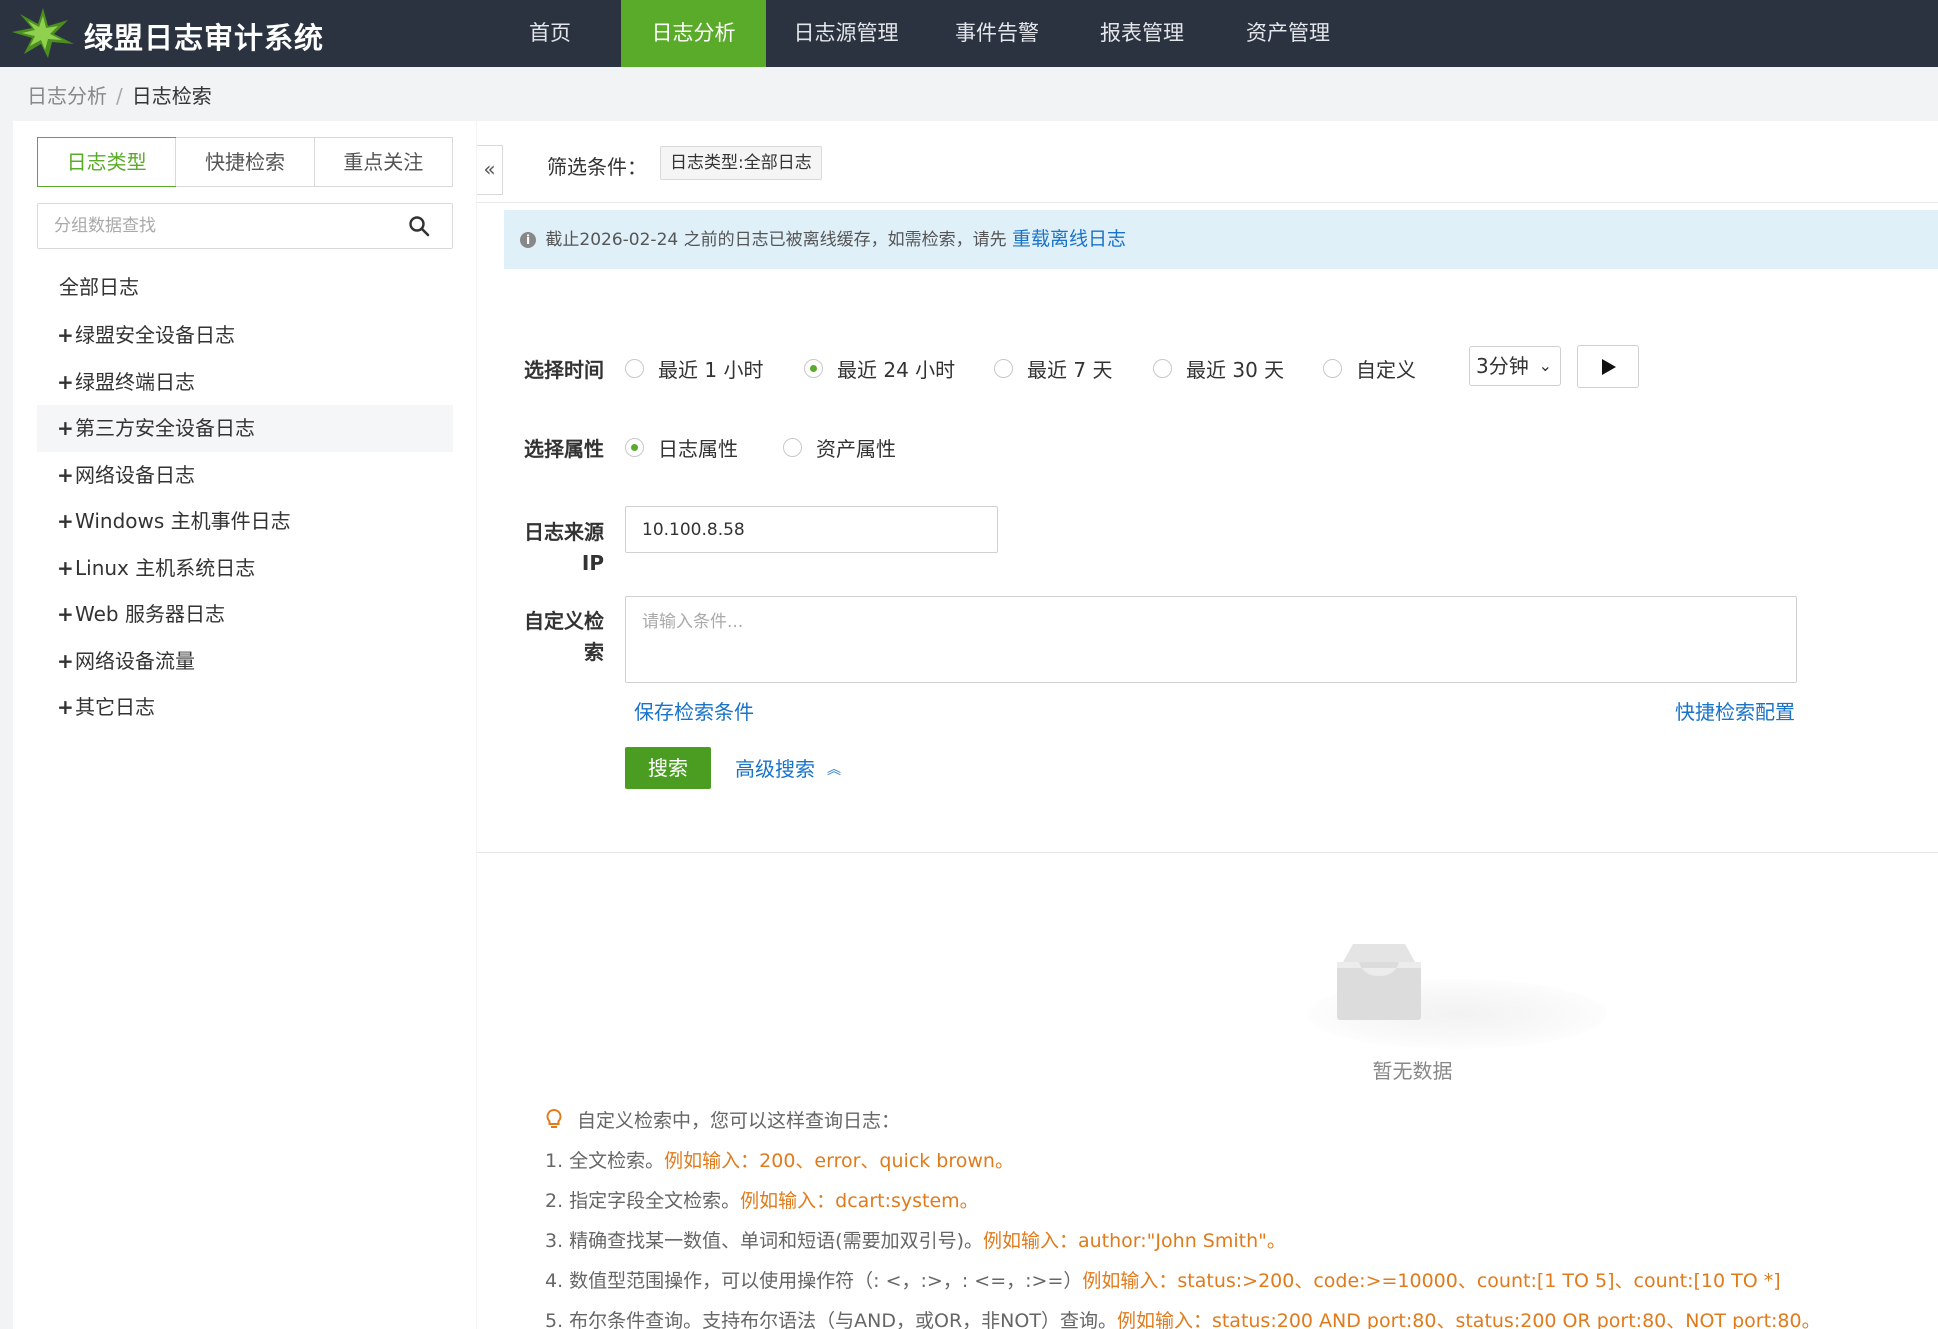 The height and width of the screenshot is (1329, 1938). Describe the element at coordinates (839, 1161) in the screenshot. I see `tip-example: 例如输入：200、error、quick brown。` at that location.